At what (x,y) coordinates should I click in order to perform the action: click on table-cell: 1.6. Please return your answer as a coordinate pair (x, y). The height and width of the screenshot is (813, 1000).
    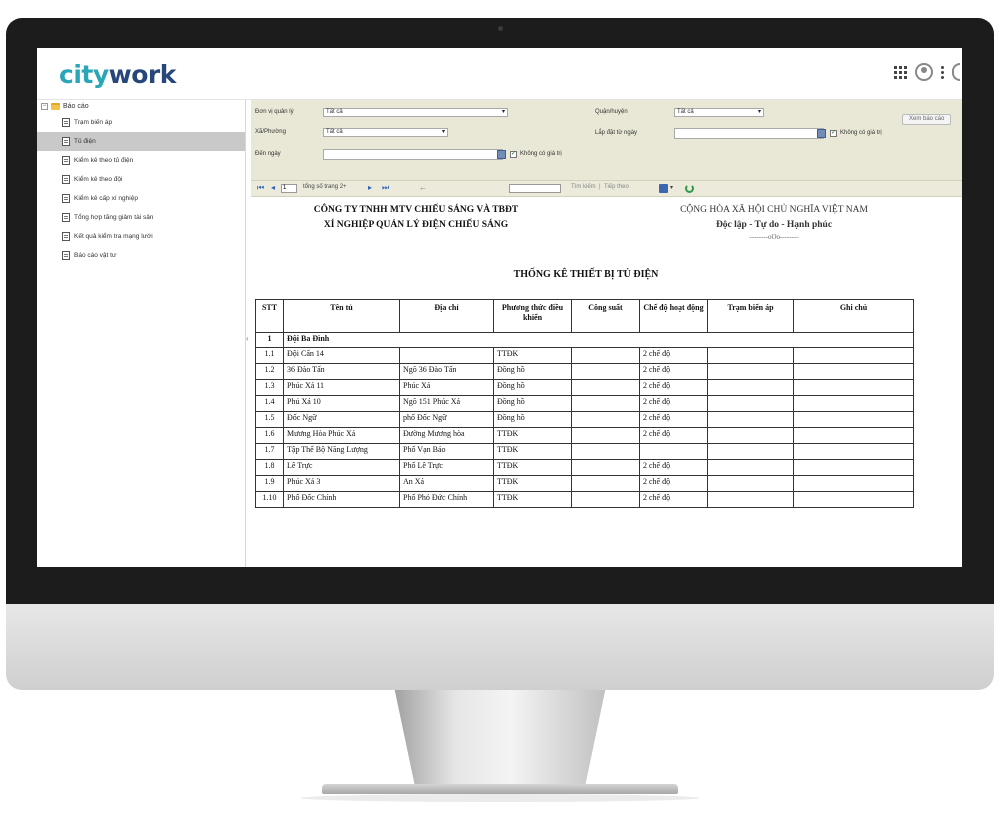
    Looking at the image, I should click on (269, 435).